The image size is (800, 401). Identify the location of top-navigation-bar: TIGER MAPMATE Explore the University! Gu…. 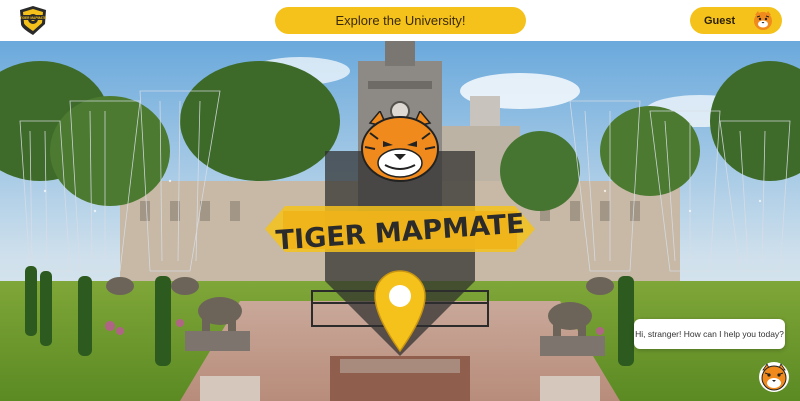
(400, 20).